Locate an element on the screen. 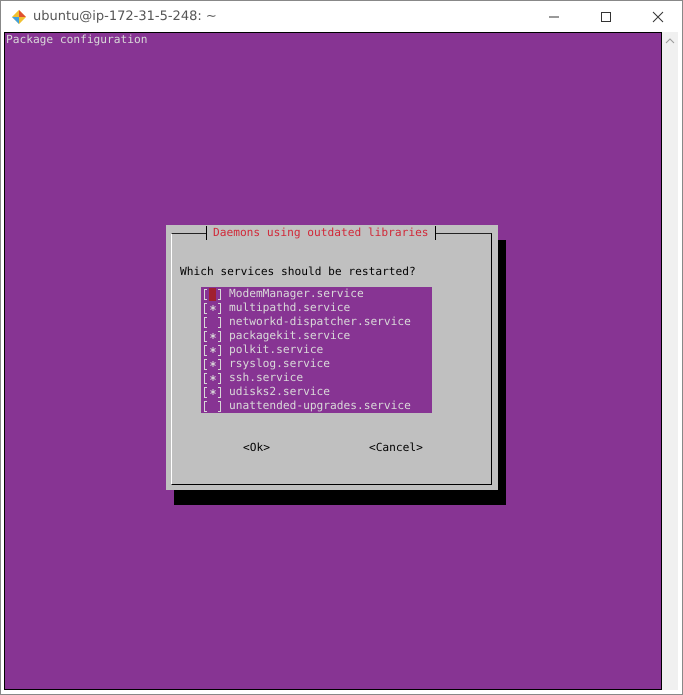 The width and height of the screenshot is (683, 695). service-name: packagekit.service is located at coordinates (289, 336).